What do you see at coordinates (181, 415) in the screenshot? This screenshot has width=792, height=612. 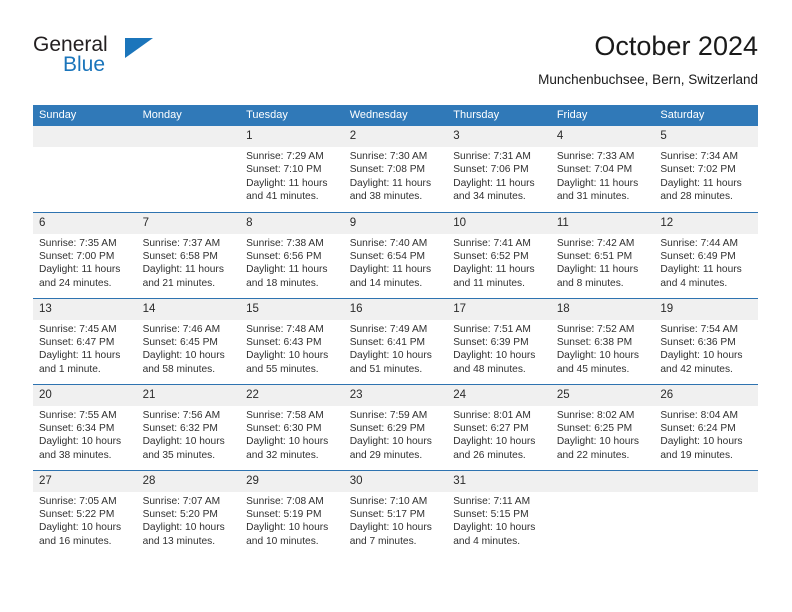 I see `sunrise-text: Sunrise: 7:56 AM` at bounding box center [181, 415].